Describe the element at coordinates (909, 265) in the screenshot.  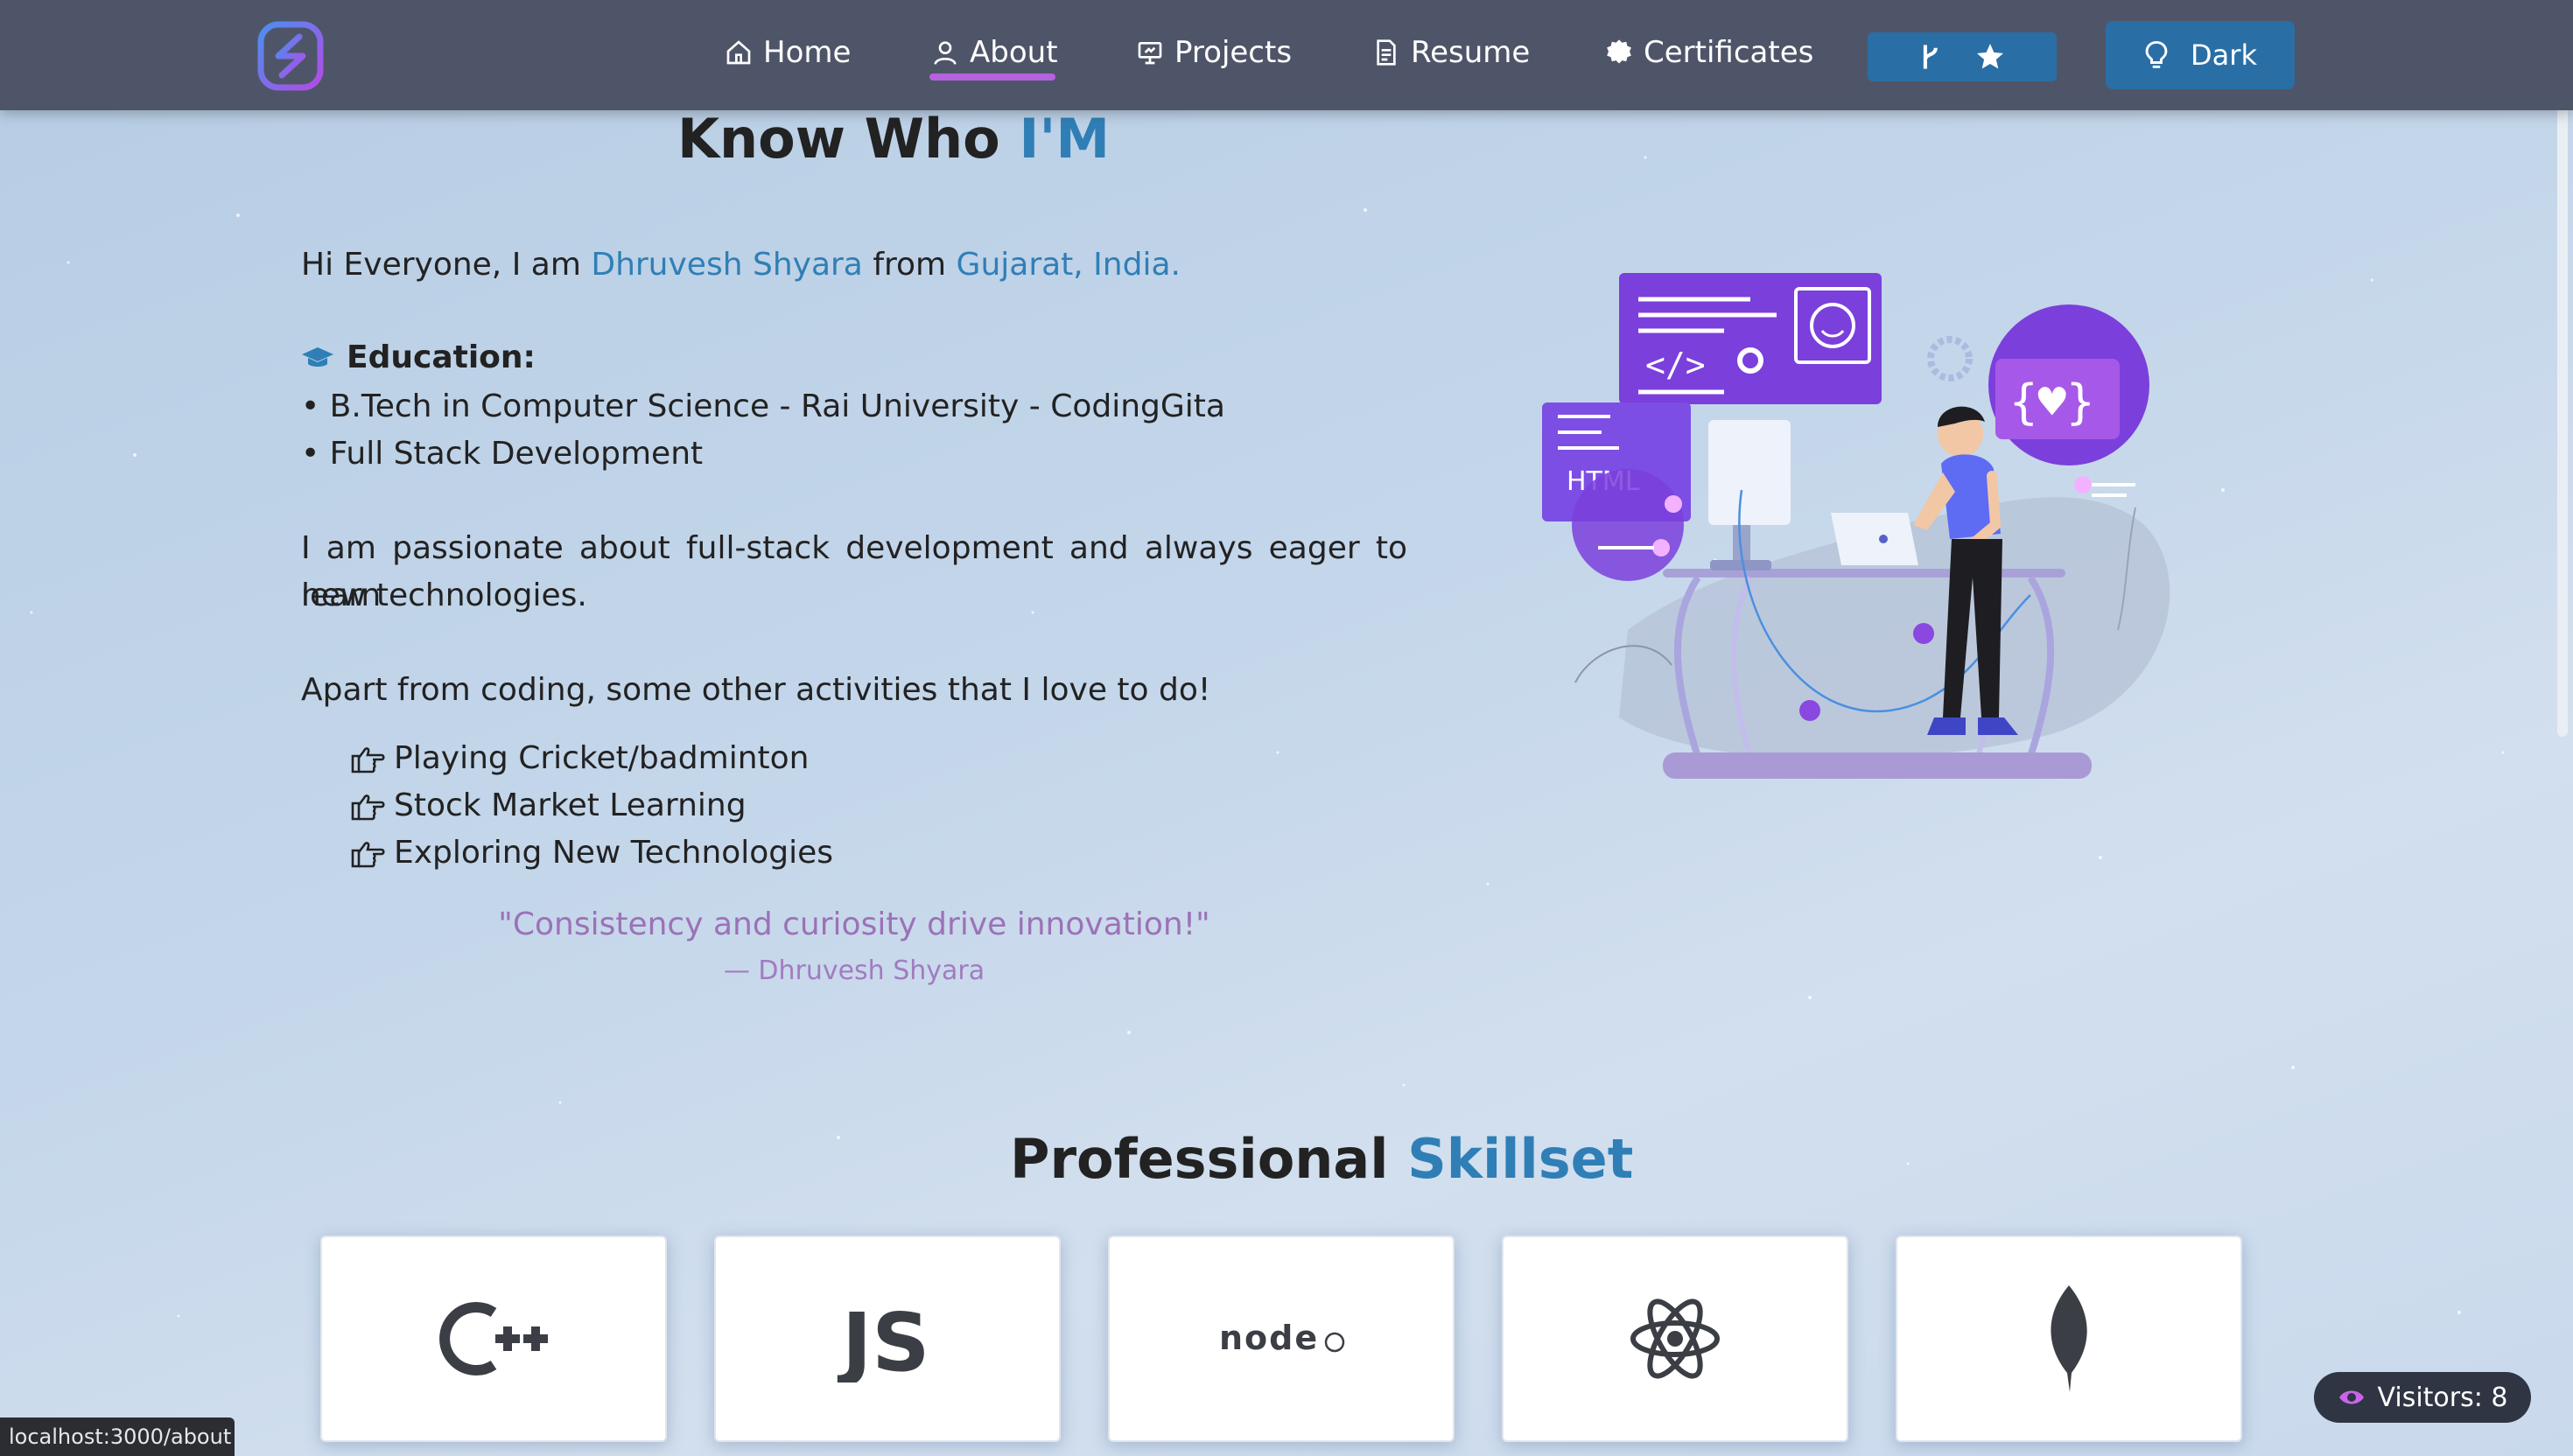
I see `intro-mid: from` at that location.